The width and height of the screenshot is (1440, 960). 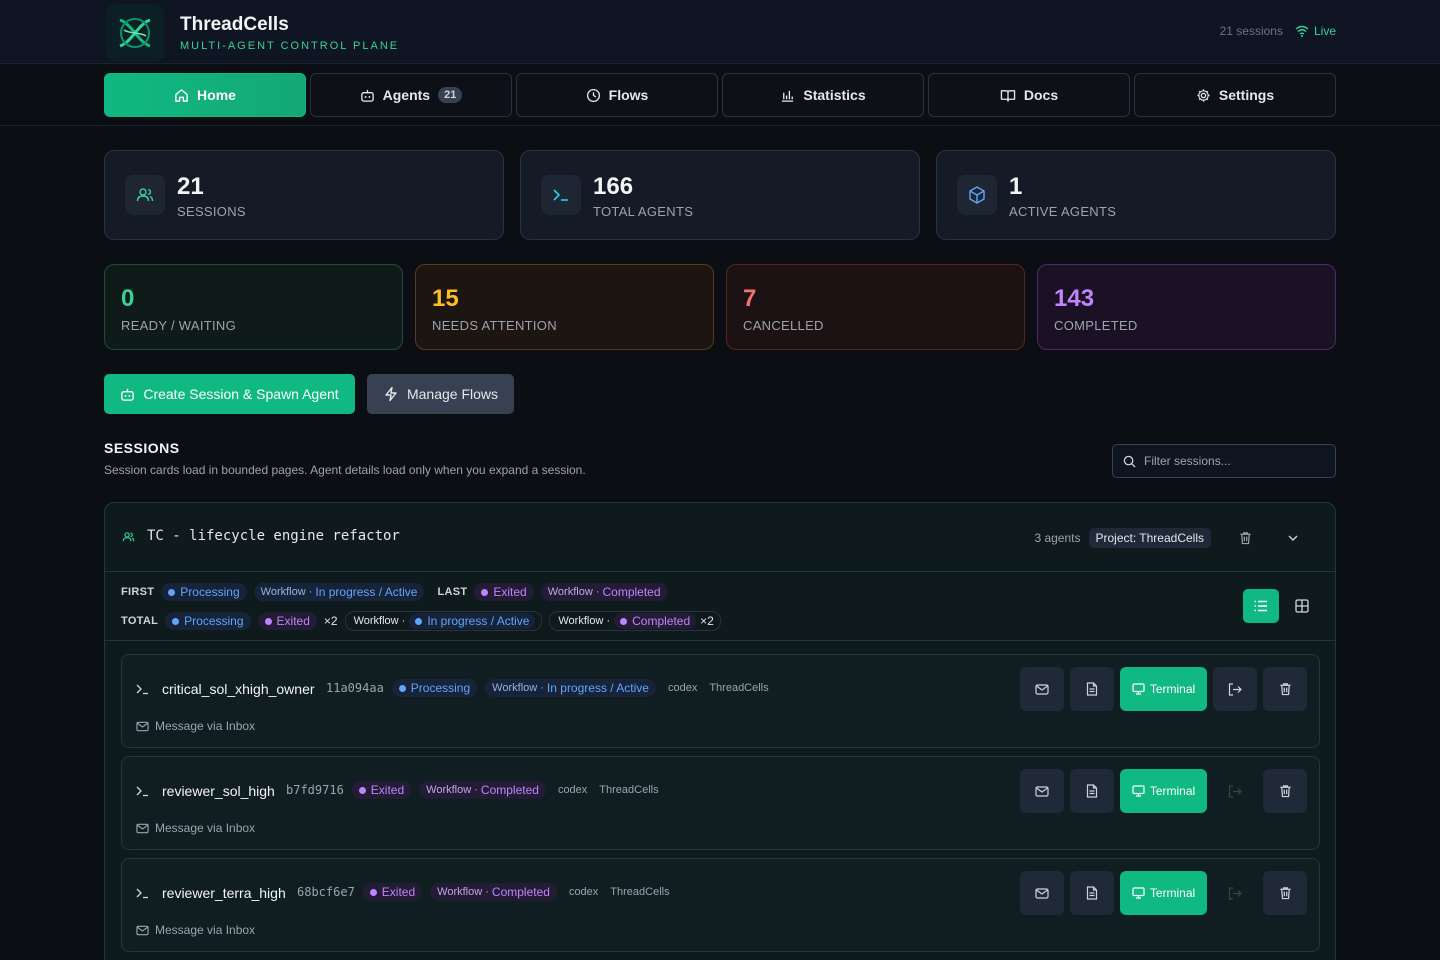 I want to click on agent-hash: 11a094aa, so click(x=355, y=688).